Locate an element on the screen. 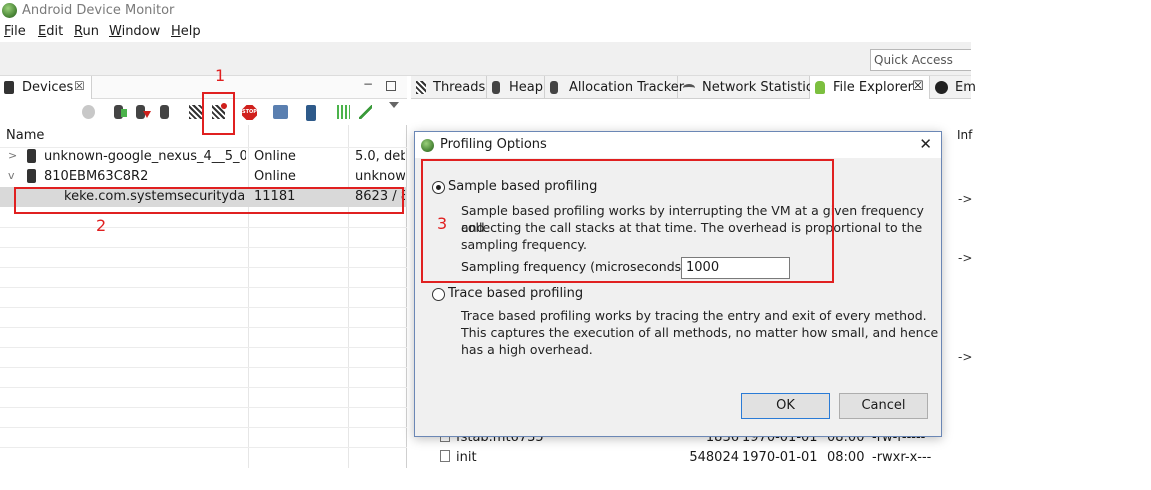 This screenshot has width=1151, height=490. cancel-button: Cancel is located at coordinates (883, 406).